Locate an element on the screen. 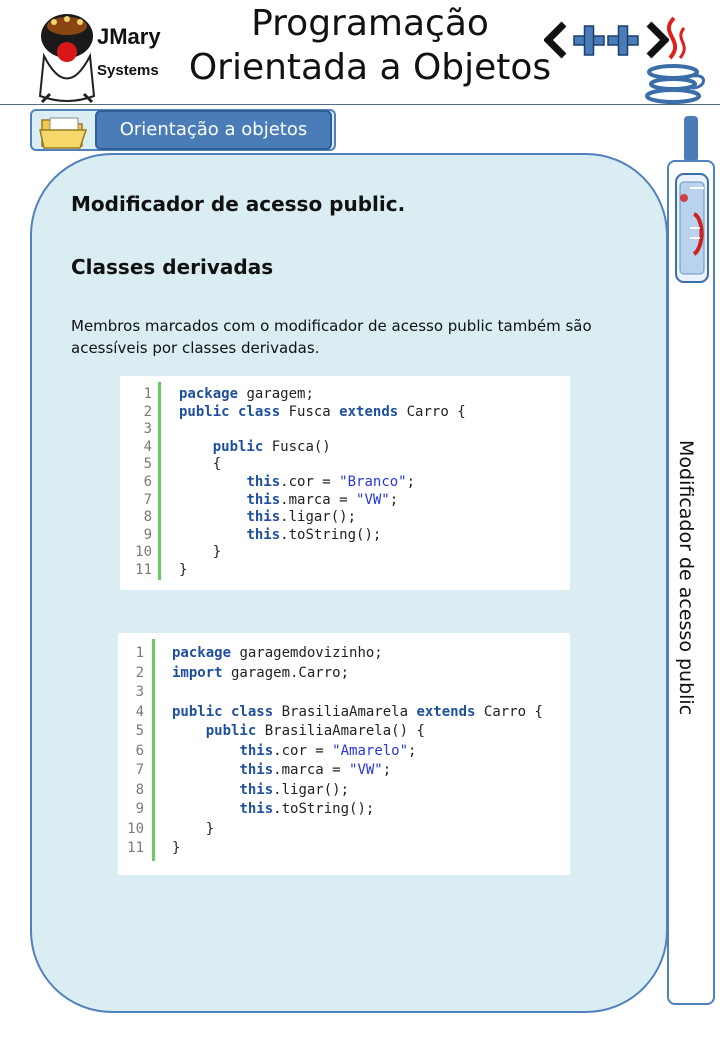  scroll-document-icon is located at coordinates (692, 228).